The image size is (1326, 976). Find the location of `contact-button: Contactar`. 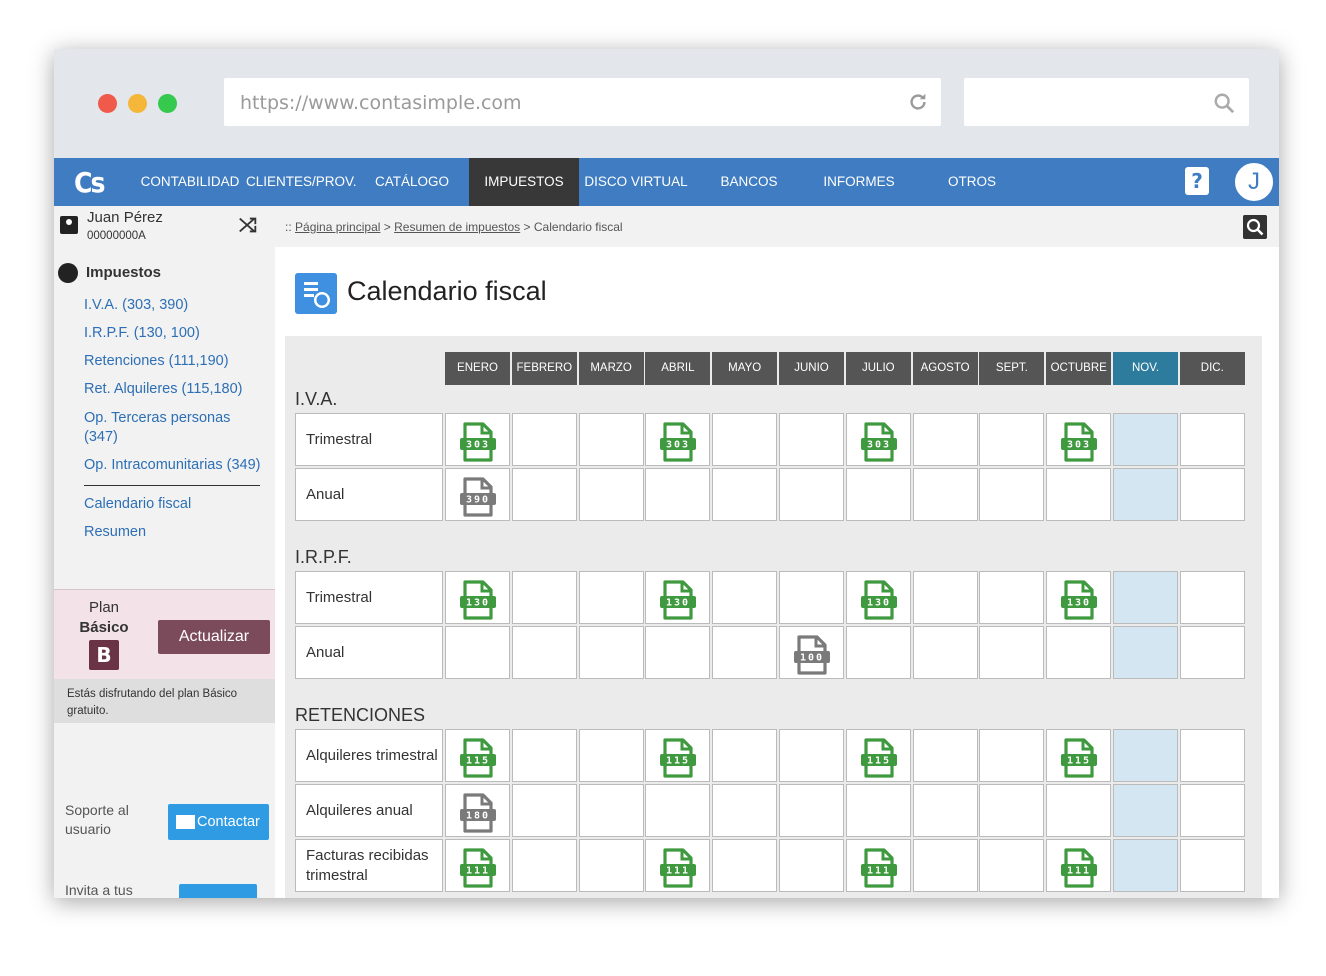

contact-button: Contactar is located at coordinates (218, 822).